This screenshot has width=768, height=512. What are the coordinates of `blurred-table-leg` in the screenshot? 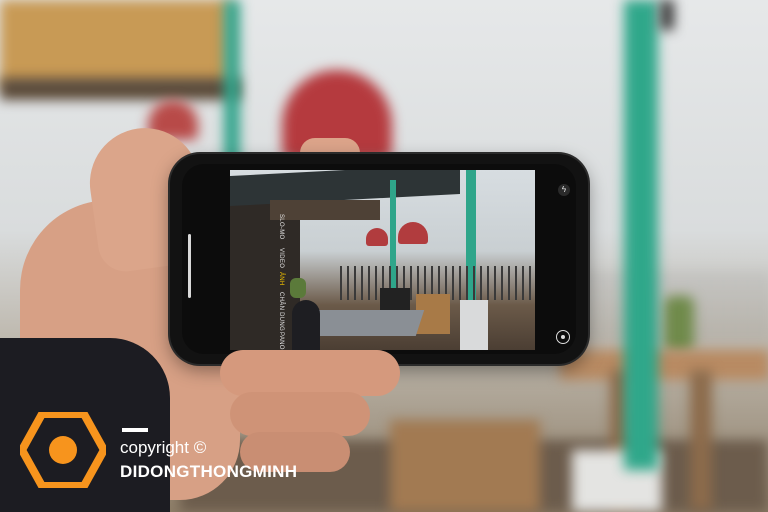 It's located at (701, 440).